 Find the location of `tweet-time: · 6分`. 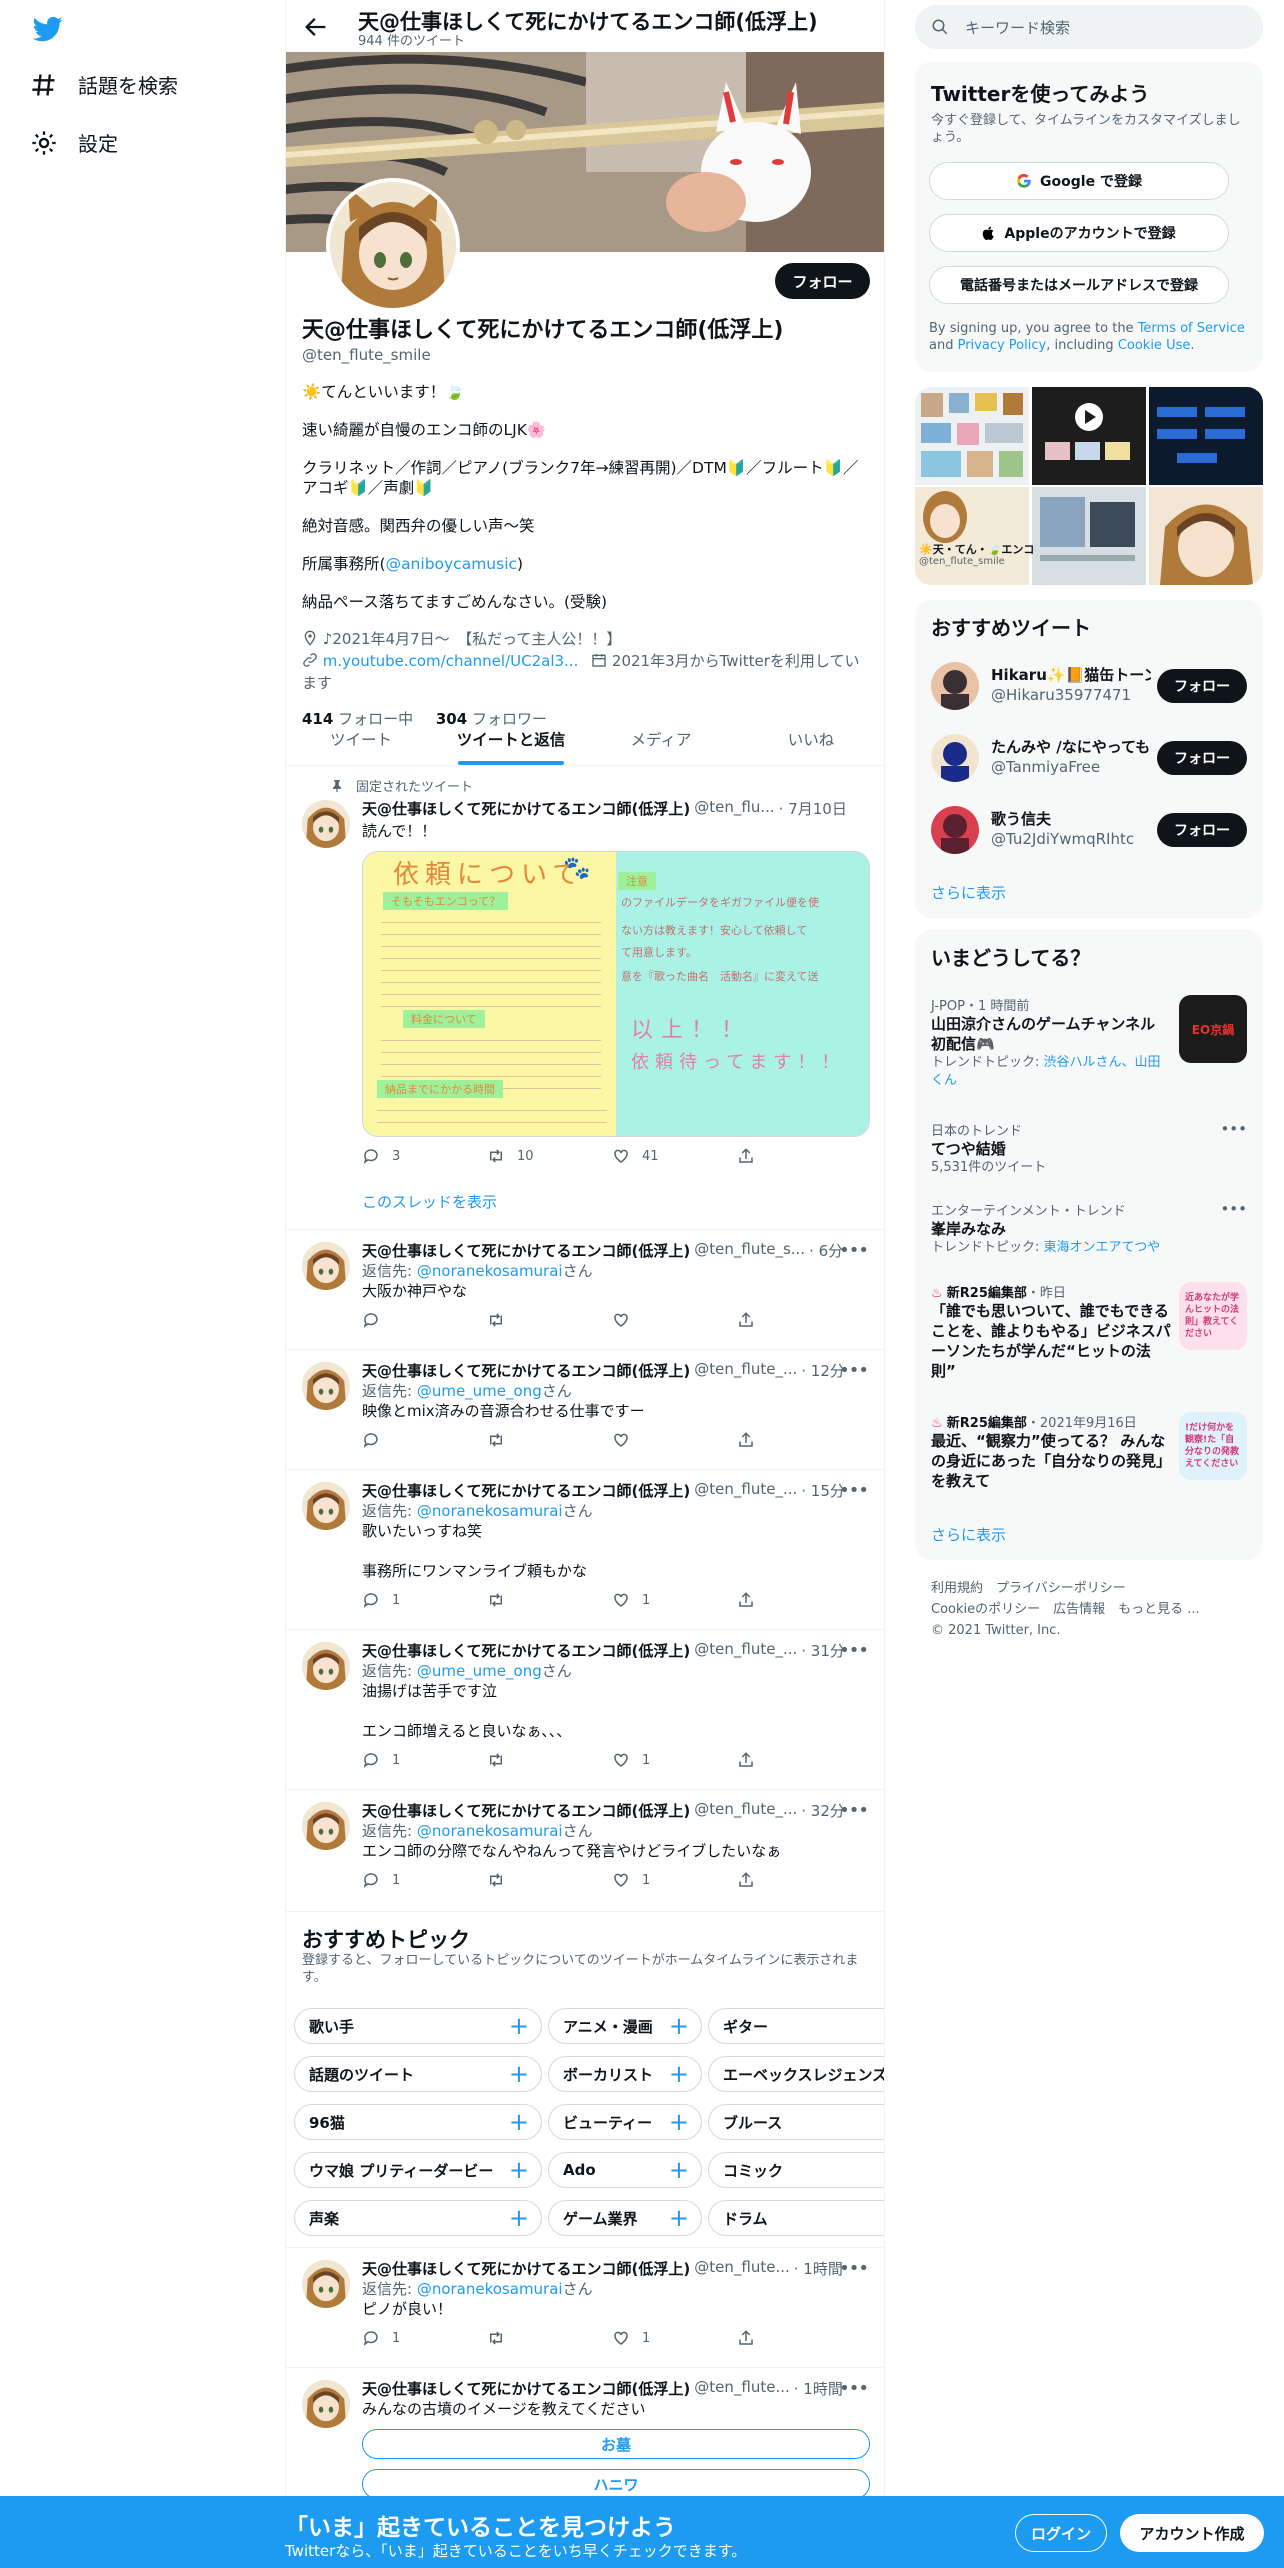

tweet-time: · 6分 is located at coordinates (826, 1250).